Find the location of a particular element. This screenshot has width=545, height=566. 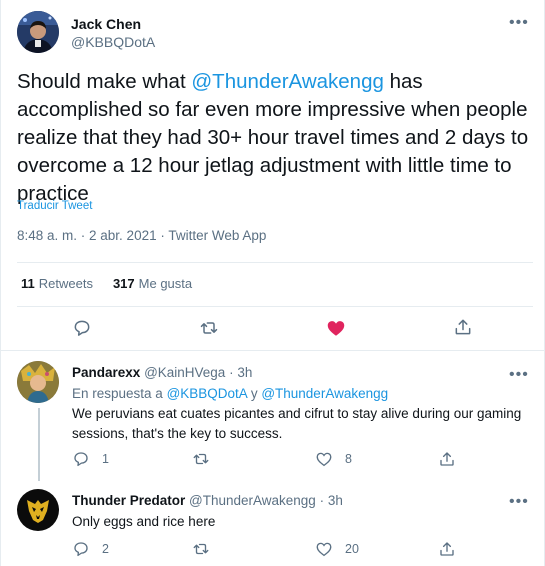

reply-author-handle: @KainHVega is located at coordinates (184, 372).